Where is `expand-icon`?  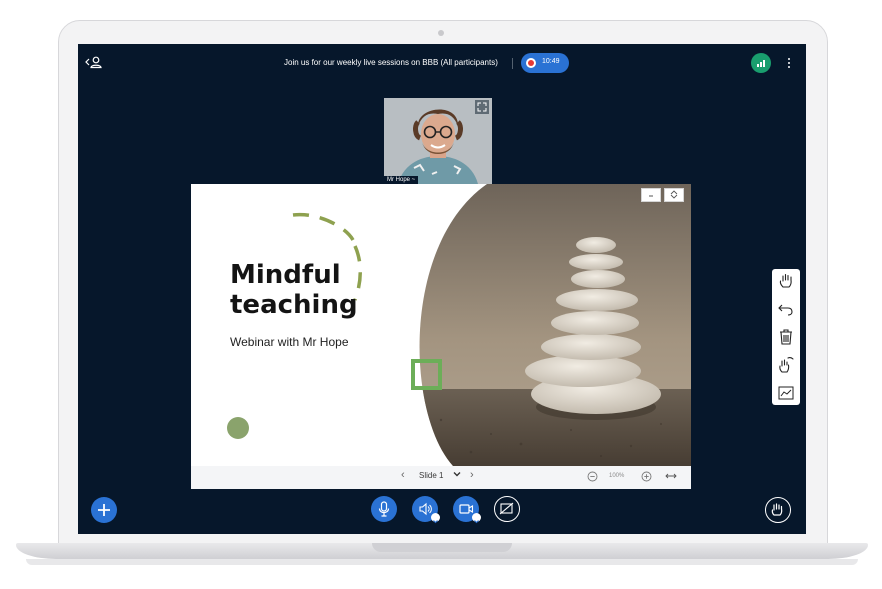
expand-icon is located at coordinates (482, 107).